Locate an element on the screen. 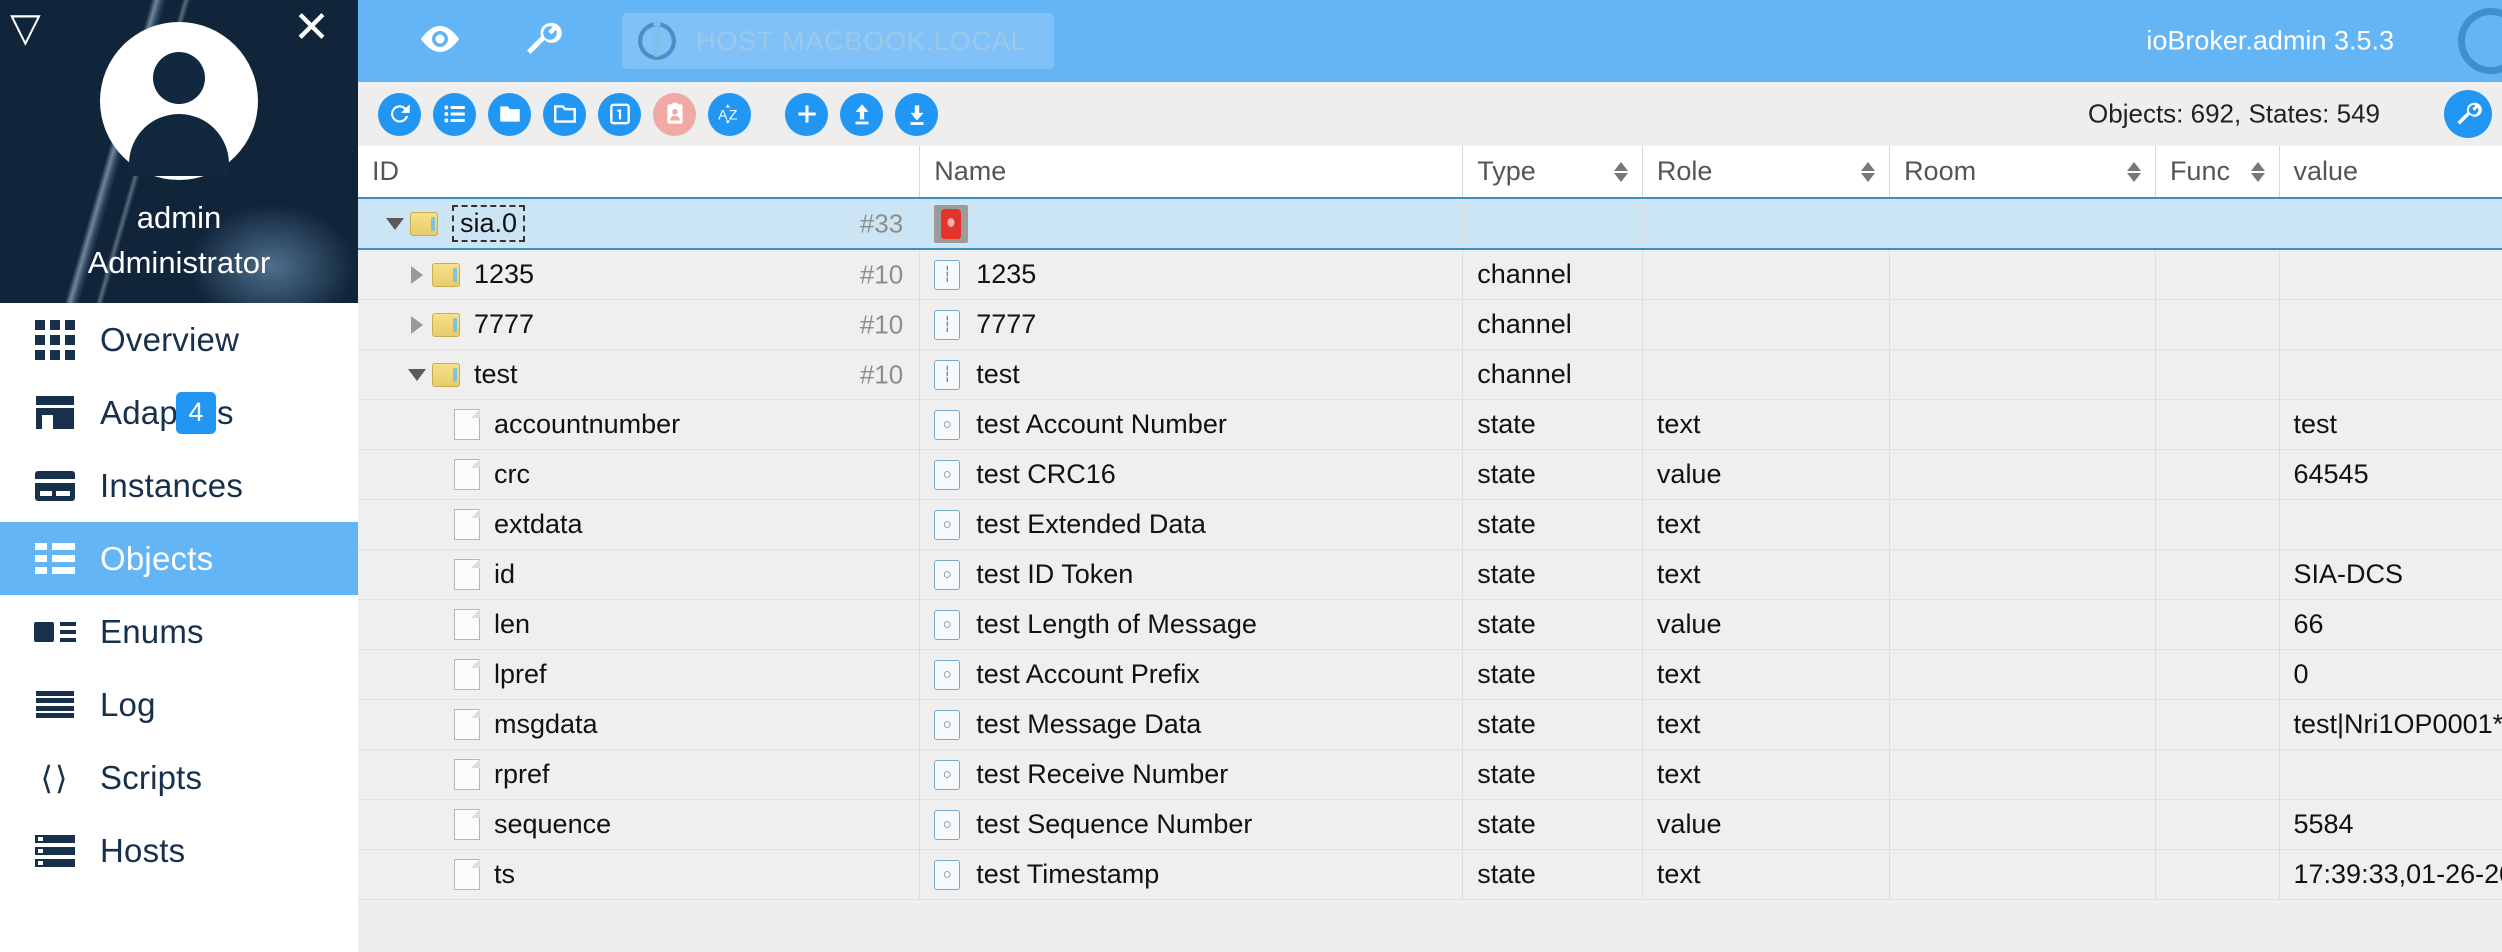 This screenshot has height=952, width=2502. cell-name: ○ test CRC16 is located at coordinates (1191, 474).